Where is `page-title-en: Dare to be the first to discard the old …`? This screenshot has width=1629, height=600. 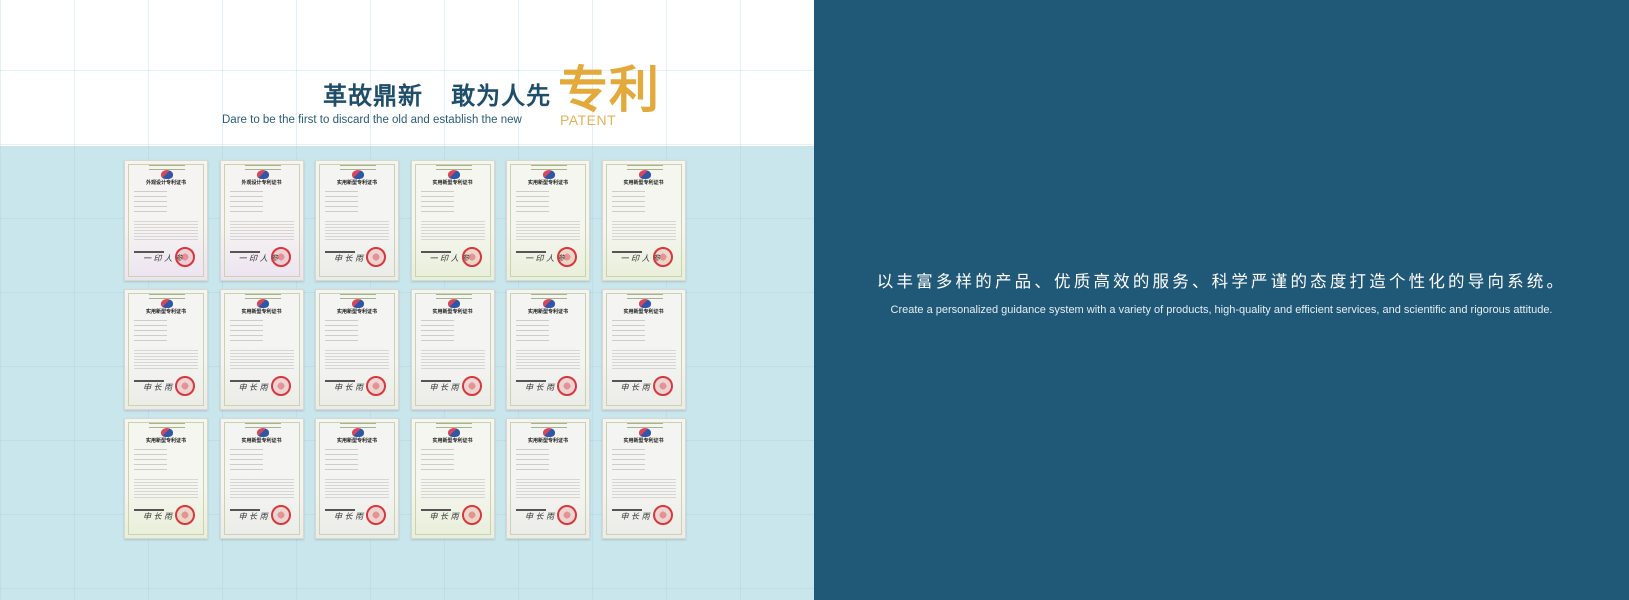
page-title-en: Dare to be the first to discard the old … is located at coordinates (372, 120).